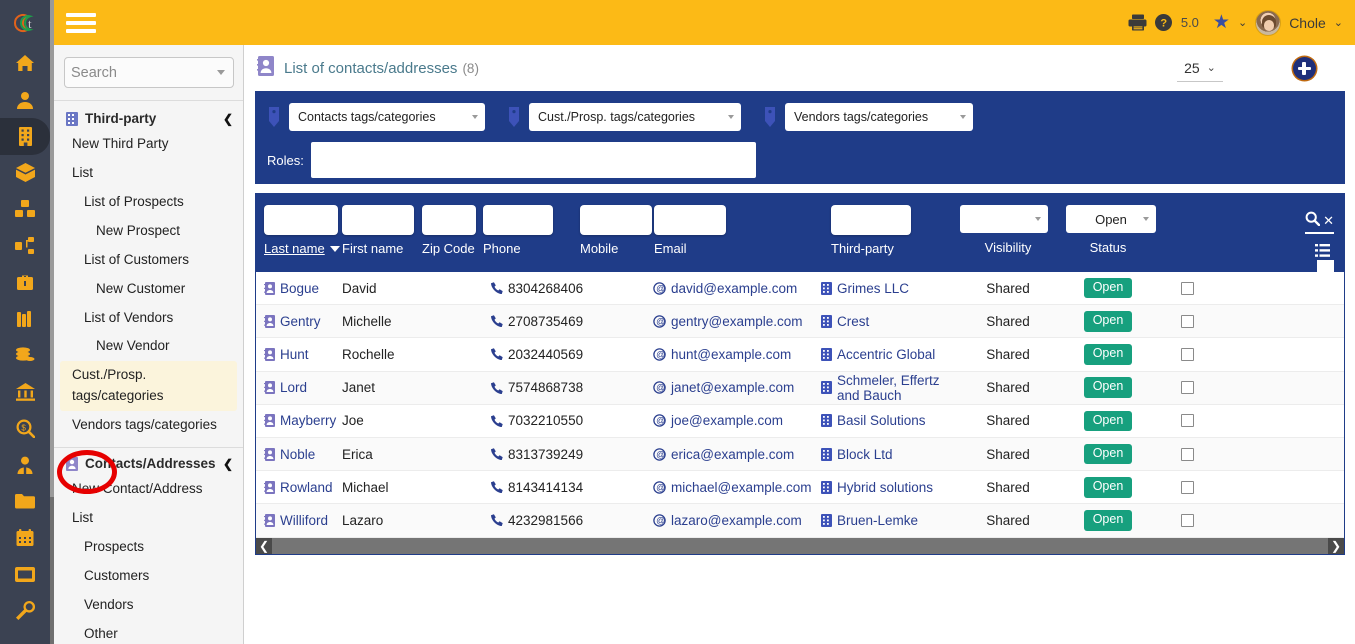 Image resolution: width=1355 pixels, height=644 pixels. Describe the element at coordinates (148, 386) in the screenshot. I see `sidebar-item-cust-prosp-tags: Cust./Prosp. tags/categories` at that location.